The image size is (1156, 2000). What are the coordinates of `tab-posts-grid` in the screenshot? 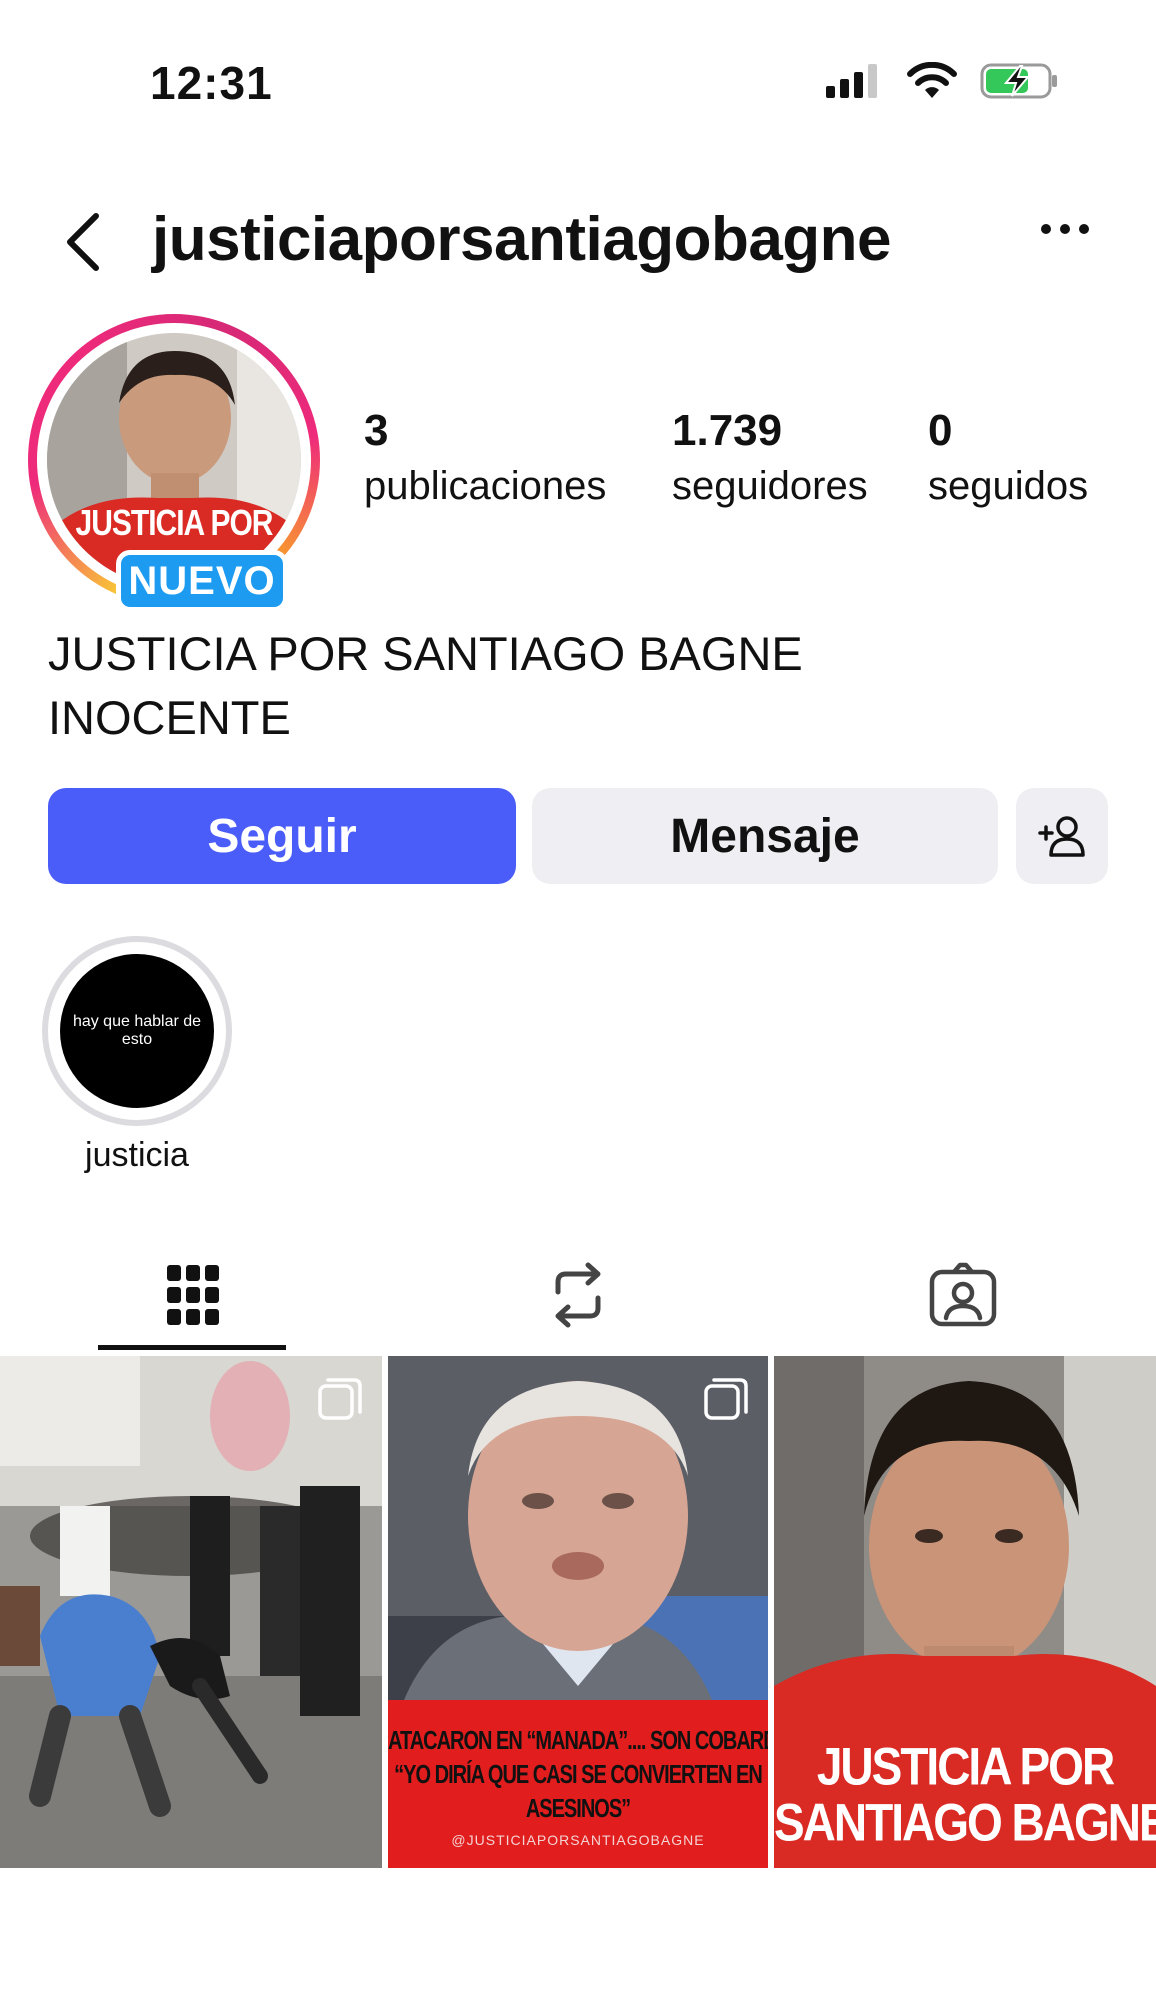 It's located at (193, 1295).